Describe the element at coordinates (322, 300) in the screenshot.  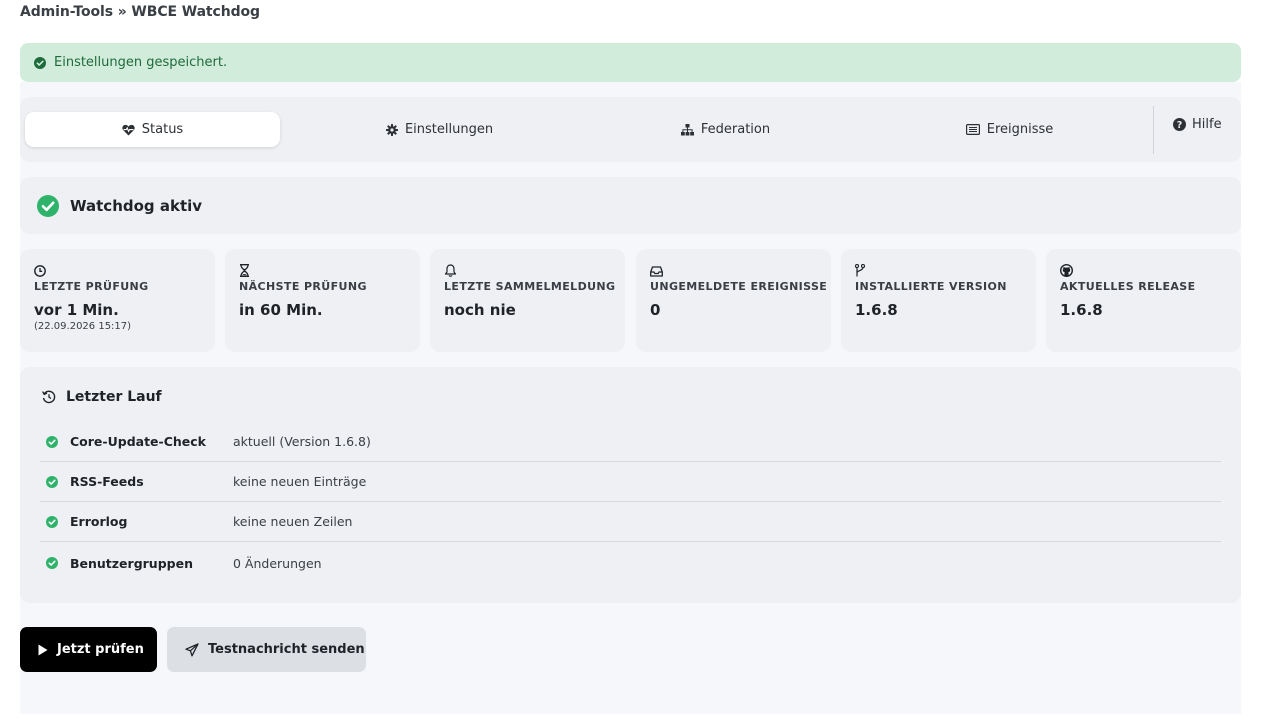
I see `card-next-check: Nächste Prüfung in 60 Min.` at that location.